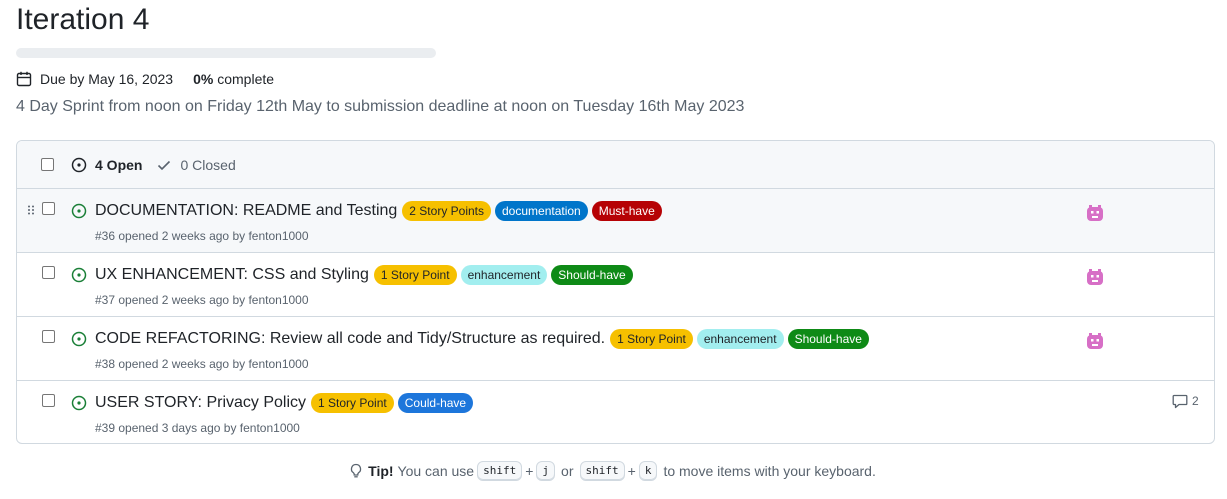 The width and height of the screenshot is (1227, 499). Describe the element at coordinates (164, 165) in the screenshot. I see `check-icon` at that location.